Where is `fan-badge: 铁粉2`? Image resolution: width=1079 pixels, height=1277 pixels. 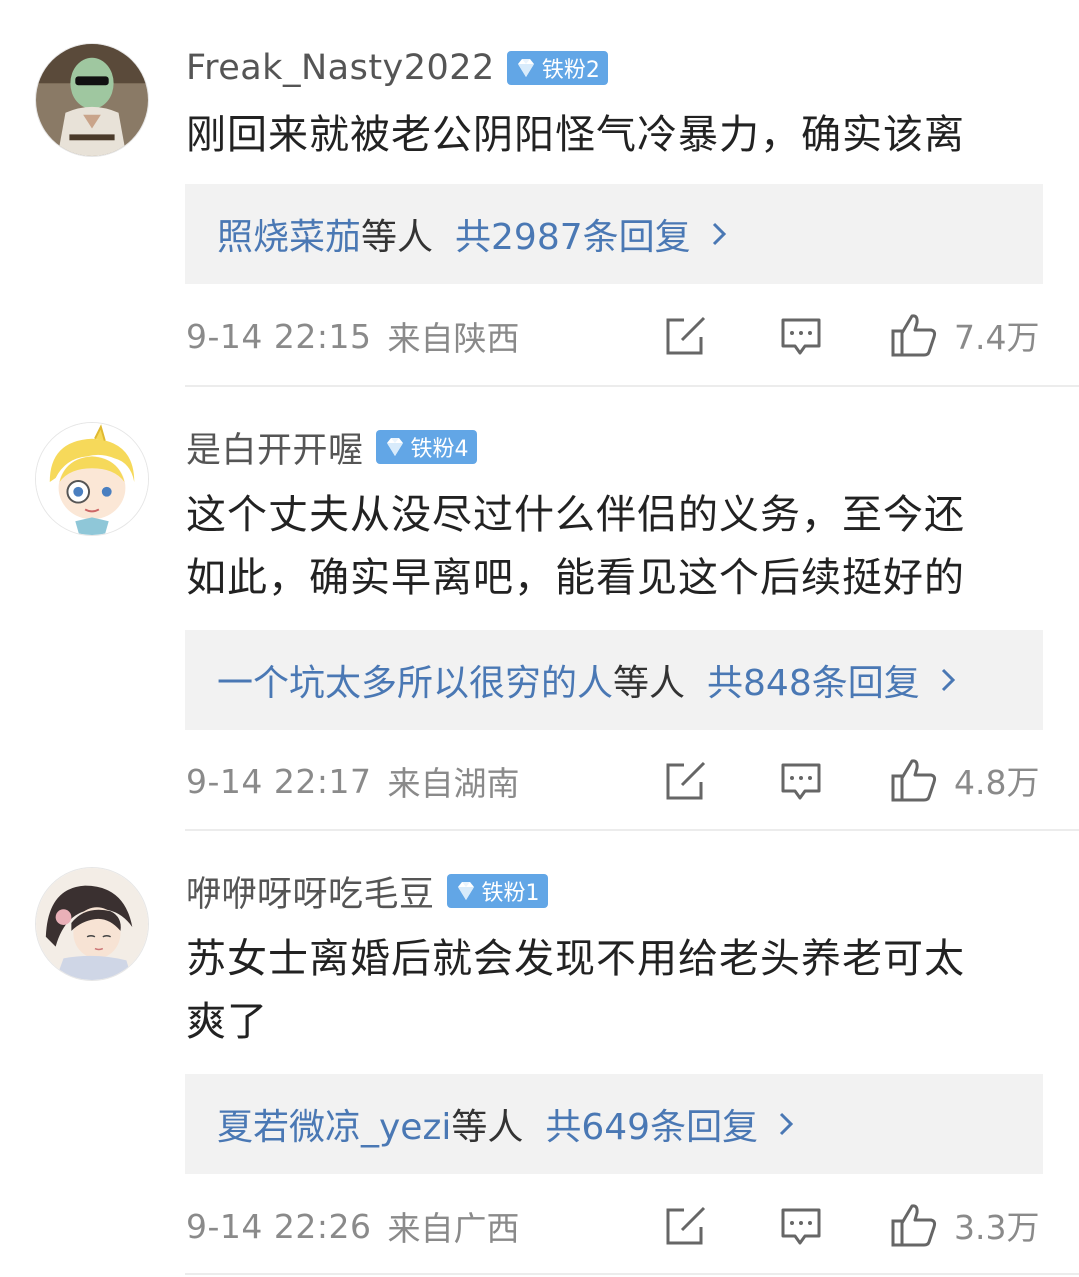 fan-badge: 铁粉2 is located at coordinates (557, 68).